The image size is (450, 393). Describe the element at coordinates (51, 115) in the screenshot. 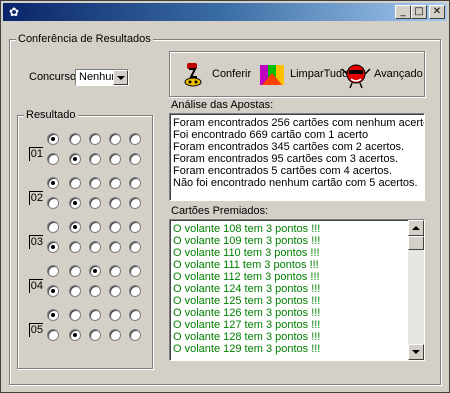

I see `resultado-group-title: Resultado` at that location.